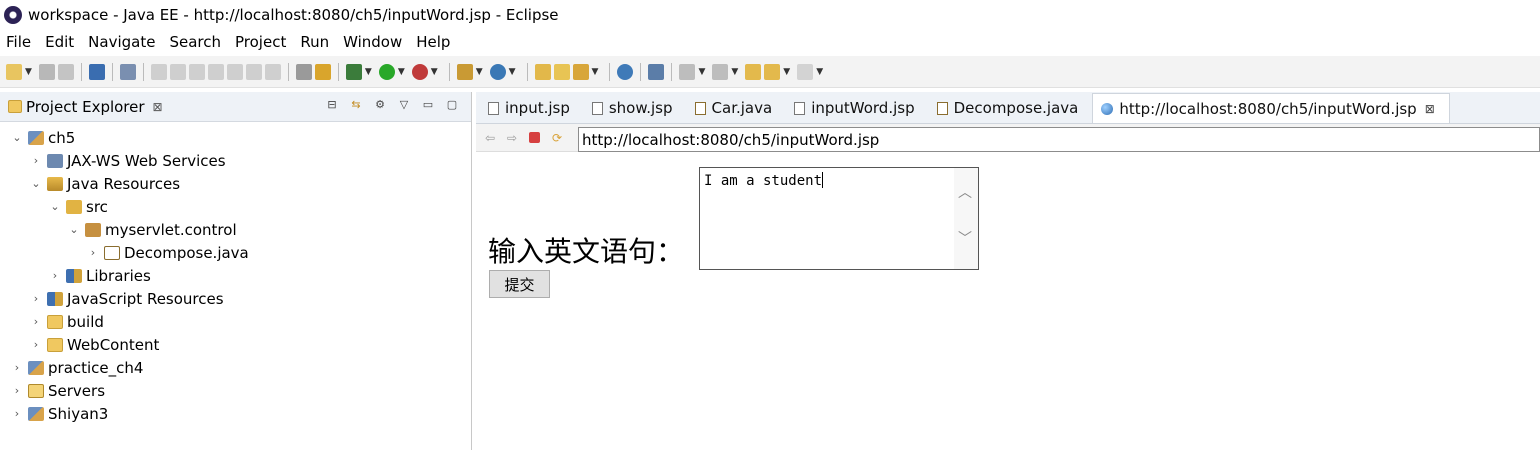 Image resolution: width=1540 pixels, height=450 pixels. Describe the element at coordinates (196, 71) in the screenshot. I see `terminate-icon` at that location.